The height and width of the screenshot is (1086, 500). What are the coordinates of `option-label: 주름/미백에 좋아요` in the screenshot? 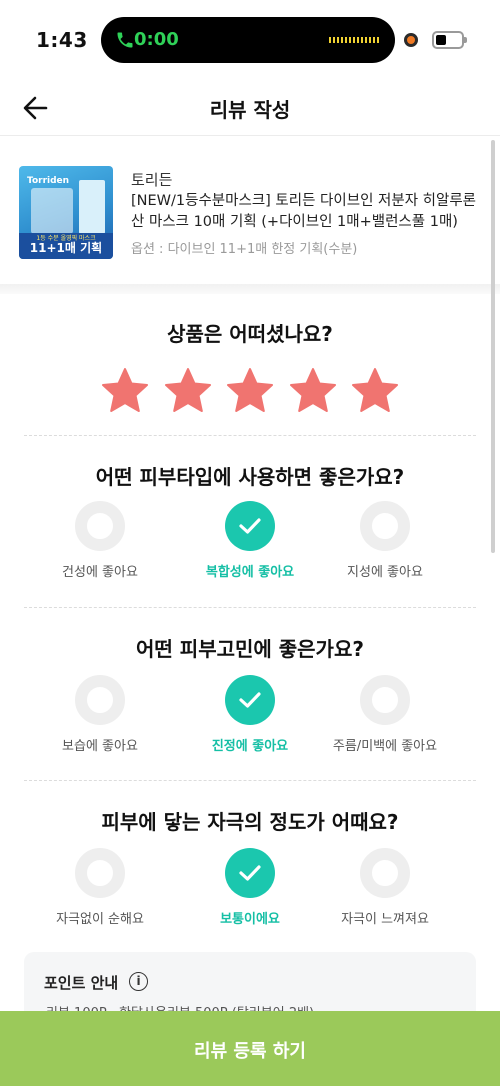 It's located at (385, 746).